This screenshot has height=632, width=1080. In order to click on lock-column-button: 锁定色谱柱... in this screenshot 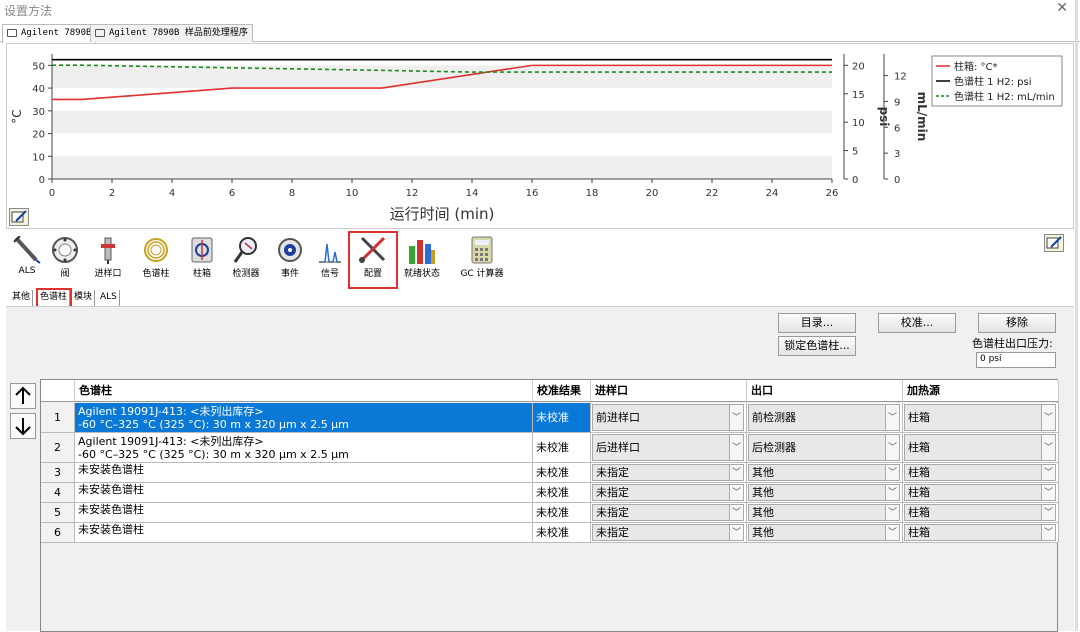, I will do `click(817, 346)`.